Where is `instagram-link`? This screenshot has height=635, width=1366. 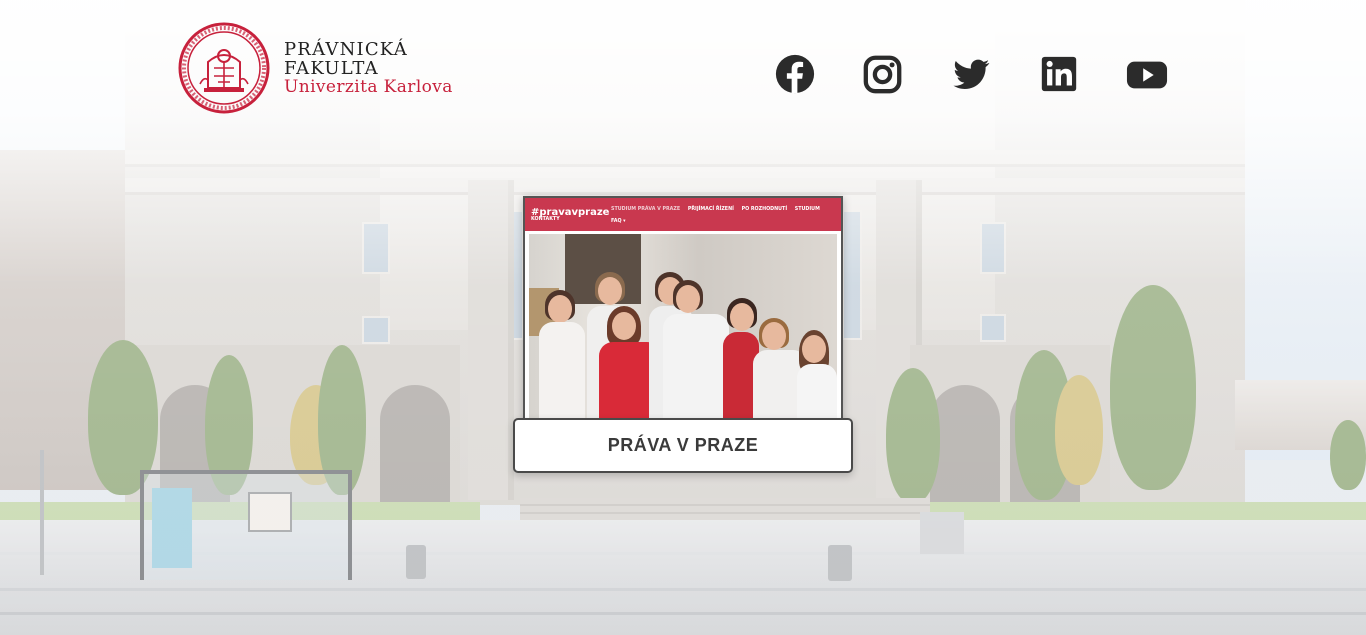 instagram-link is located at coordinates (883, 74).